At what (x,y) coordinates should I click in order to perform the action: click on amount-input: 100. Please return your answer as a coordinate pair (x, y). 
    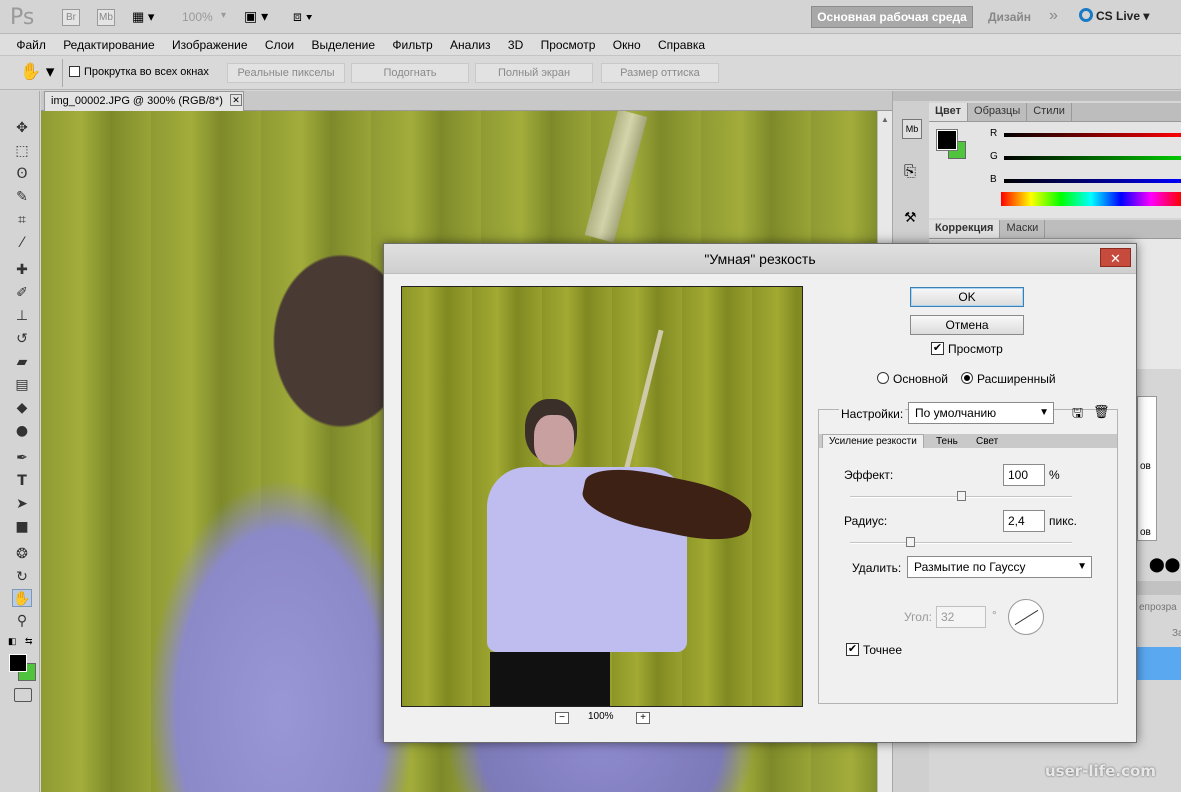
    Looking at the image, I should click on (1024, 475).